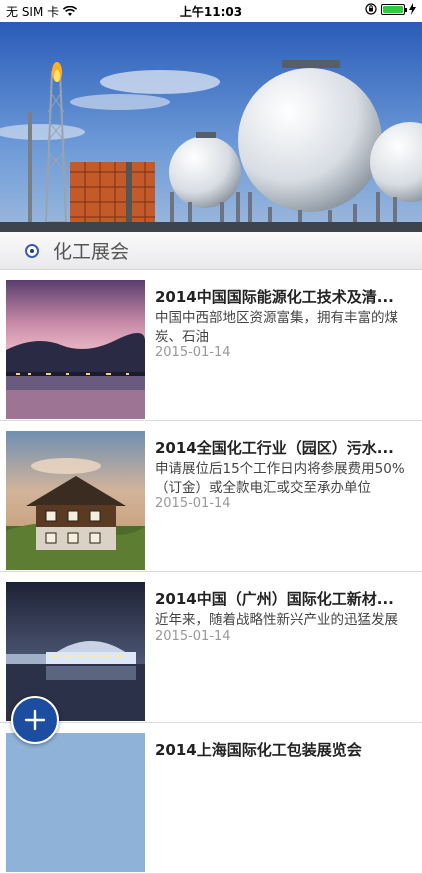 The height and width of the screenshot is (874, 422). I want to click on charging-icon, so click(412, 9).